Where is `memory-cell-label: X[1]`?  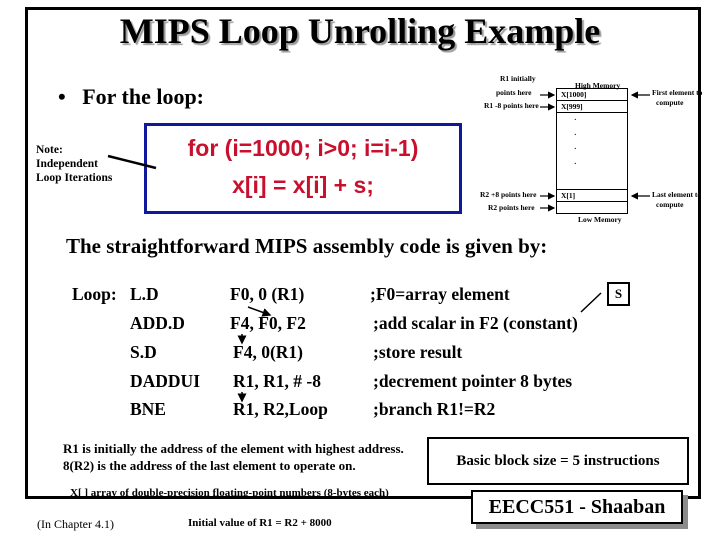 memory-cell-label: X[1] is located at coordinates (568, 195).